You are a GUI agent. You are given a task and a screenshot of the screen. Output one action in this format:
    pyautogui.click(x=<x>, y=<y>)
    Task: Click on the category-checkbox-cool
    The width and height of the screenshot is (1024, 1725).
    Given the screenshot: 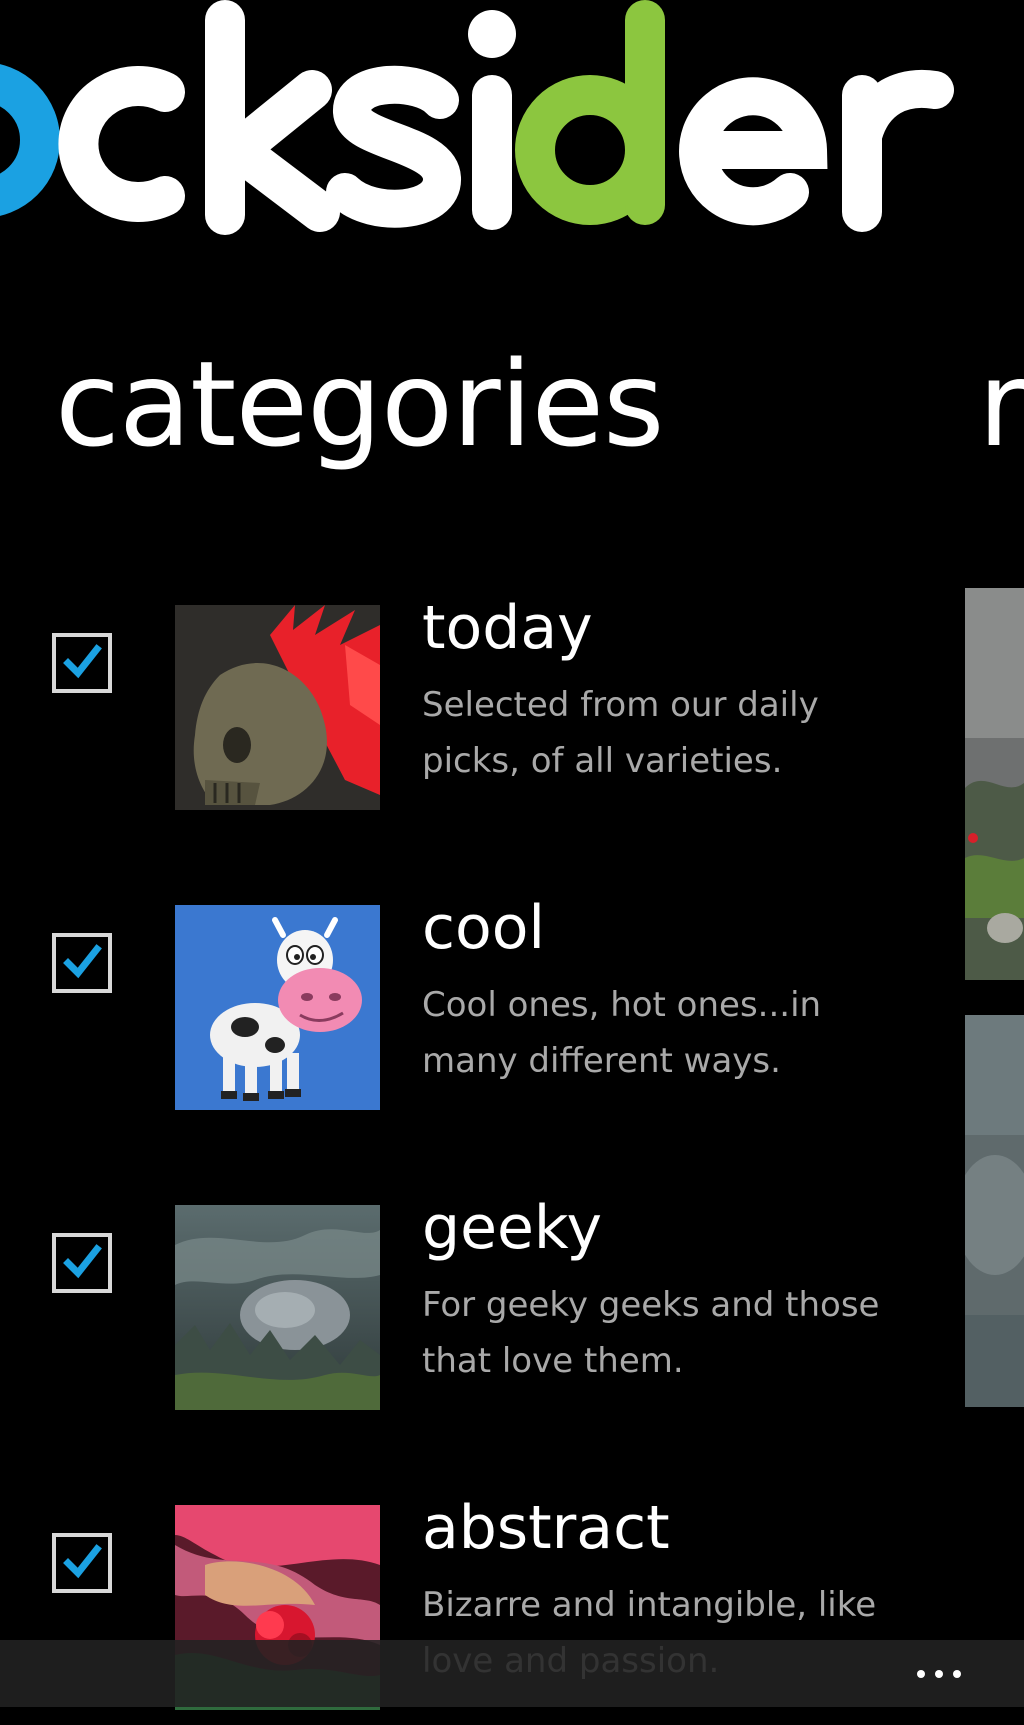 What is the action you would take?
    pyautogui.click(x=82, y=963)
    